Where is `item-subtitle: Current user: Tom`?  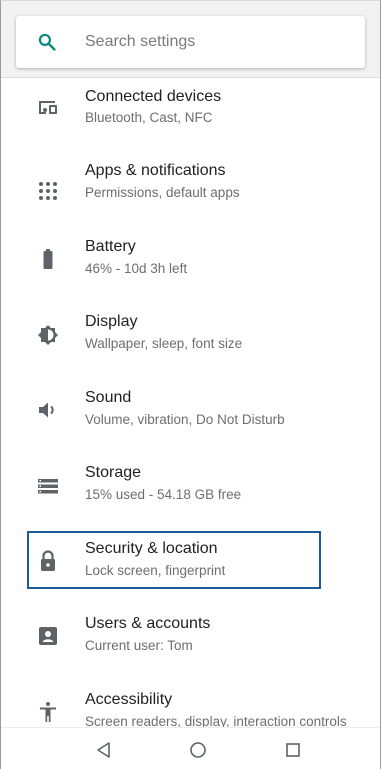 item-subtitle: Current user: Tom is located at coordinates (139, 645).